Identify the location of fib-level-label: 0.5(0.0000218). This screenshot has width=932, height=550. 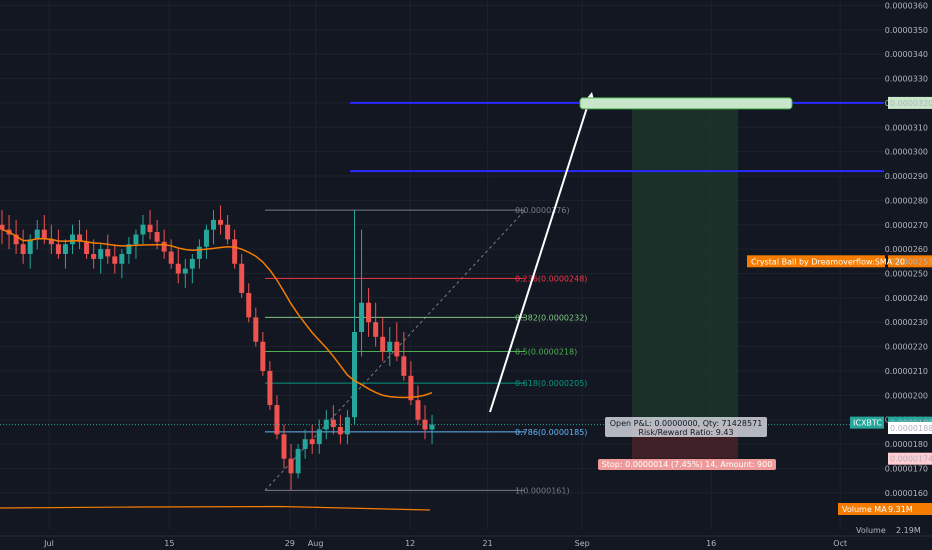
(546, 351).